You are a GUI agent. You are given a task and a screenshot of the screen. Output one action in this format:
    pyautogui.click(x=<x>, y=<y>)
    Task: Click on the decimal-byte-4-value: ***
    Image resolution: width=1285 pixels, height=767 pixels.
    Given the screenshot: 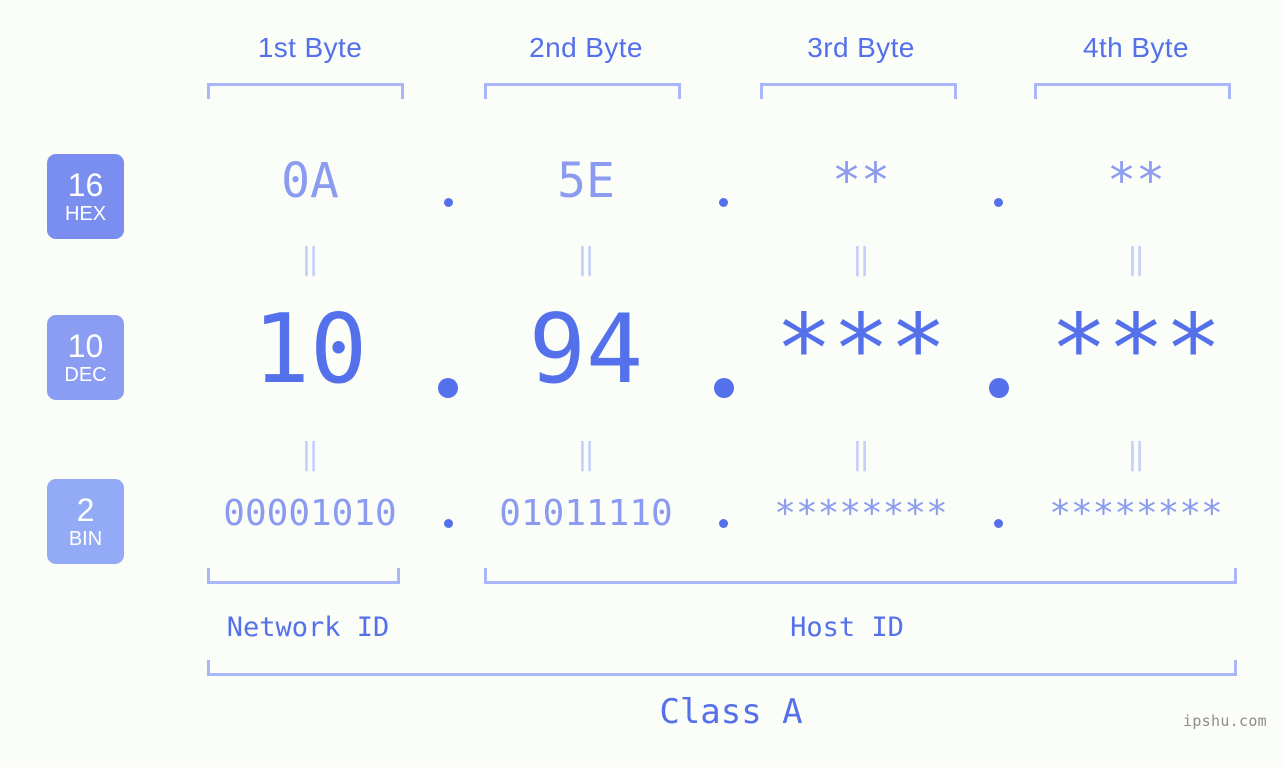 What is the action you would take?
    pyautogui.click(x=1136, y=350)
    